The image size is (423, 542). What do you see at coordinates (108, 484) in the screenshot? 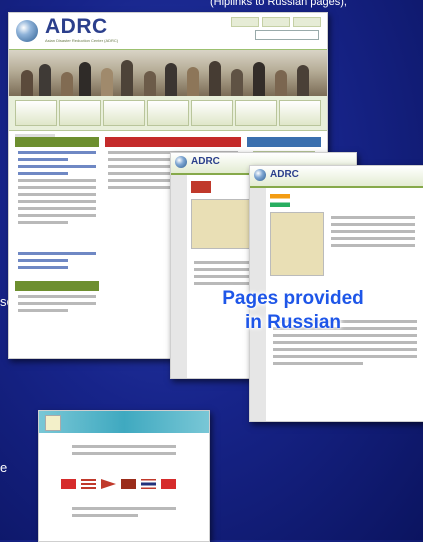
I see `nepal-flag-icon` at bounding box center [108, 484].